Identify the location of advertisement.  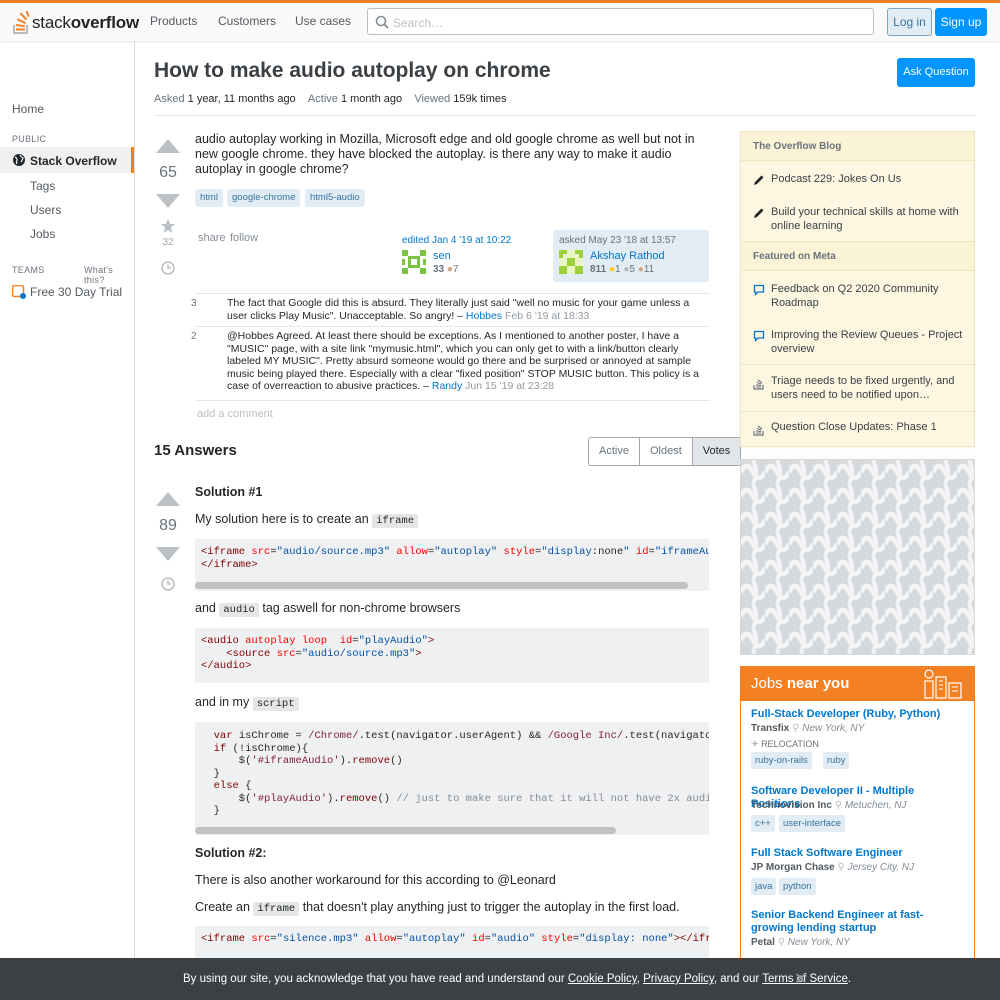
(857, 557).